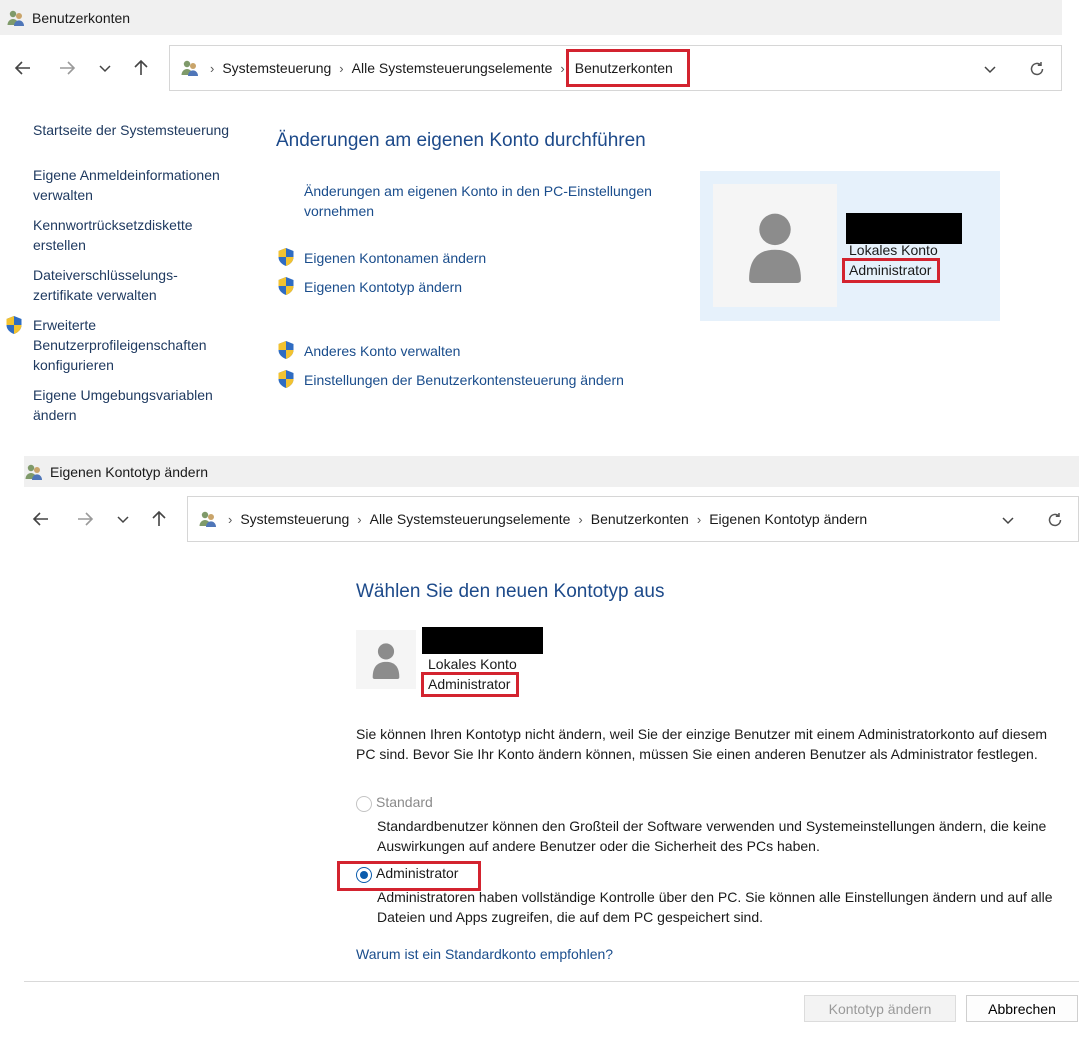 The image size is (1079, 1046). Describe the element at coordinates (364, 804) in the screenshot. I see `standard-radio` at that location.